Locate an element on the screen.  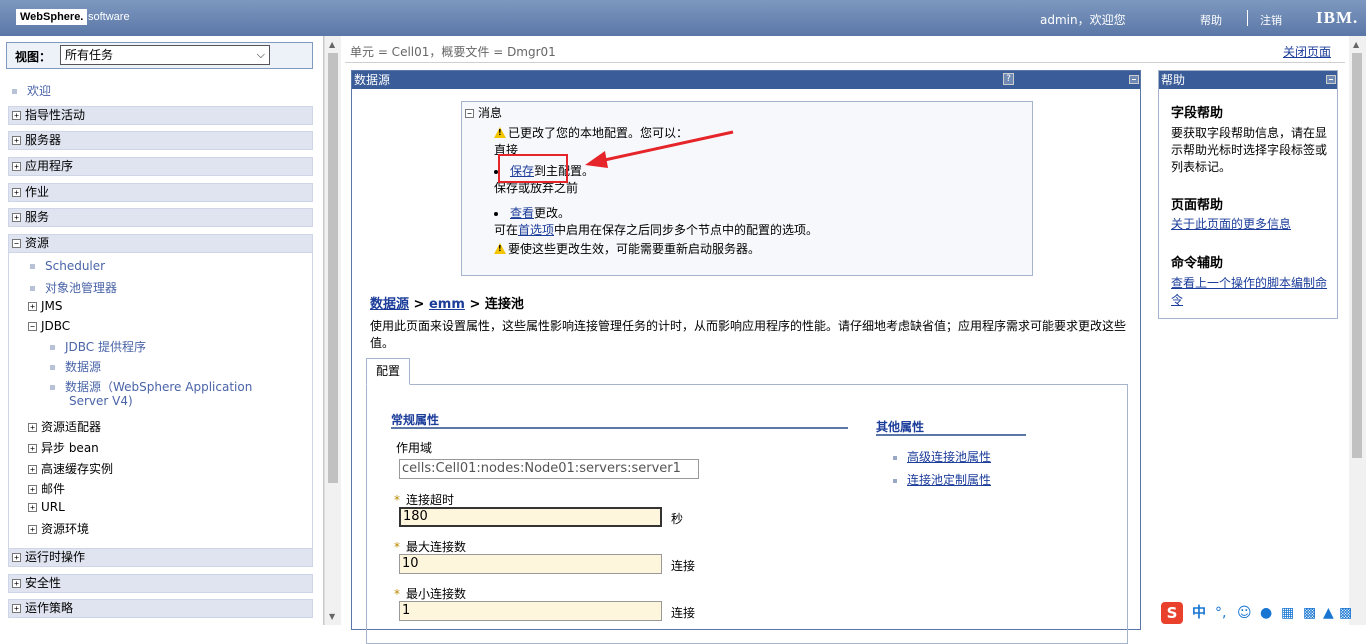
nav-category-policies: + 运作策略 is located at coordinates (160, 608).